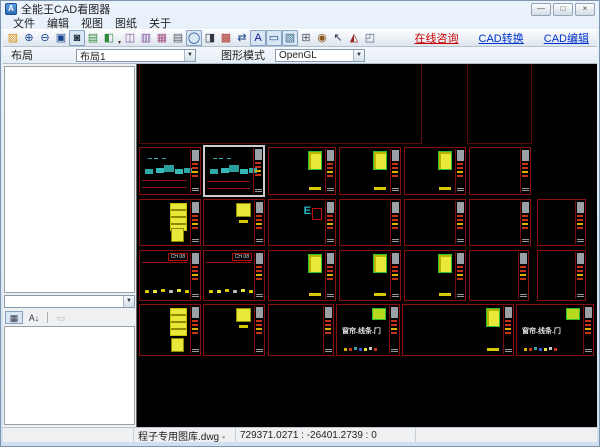 The image size is (600, 447). Describe the element at coordinates (14, 317) in the screenshot. I see `categorized-icon: ▦` at that location.